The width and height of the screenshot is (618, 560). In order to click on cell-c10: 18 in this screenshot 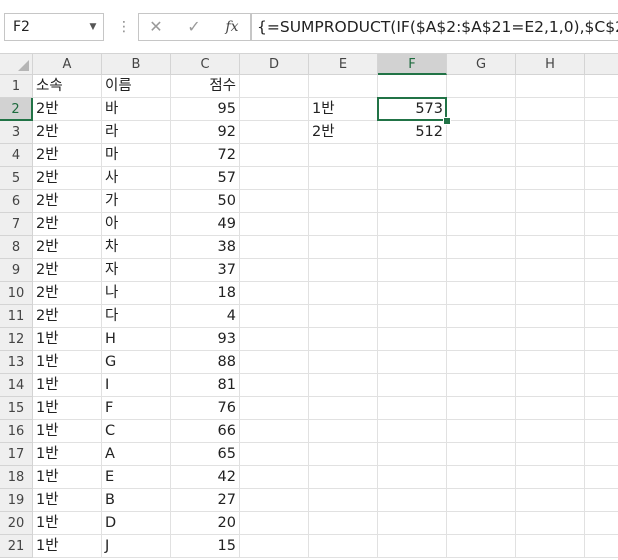, I will do `click(205, 293)`.